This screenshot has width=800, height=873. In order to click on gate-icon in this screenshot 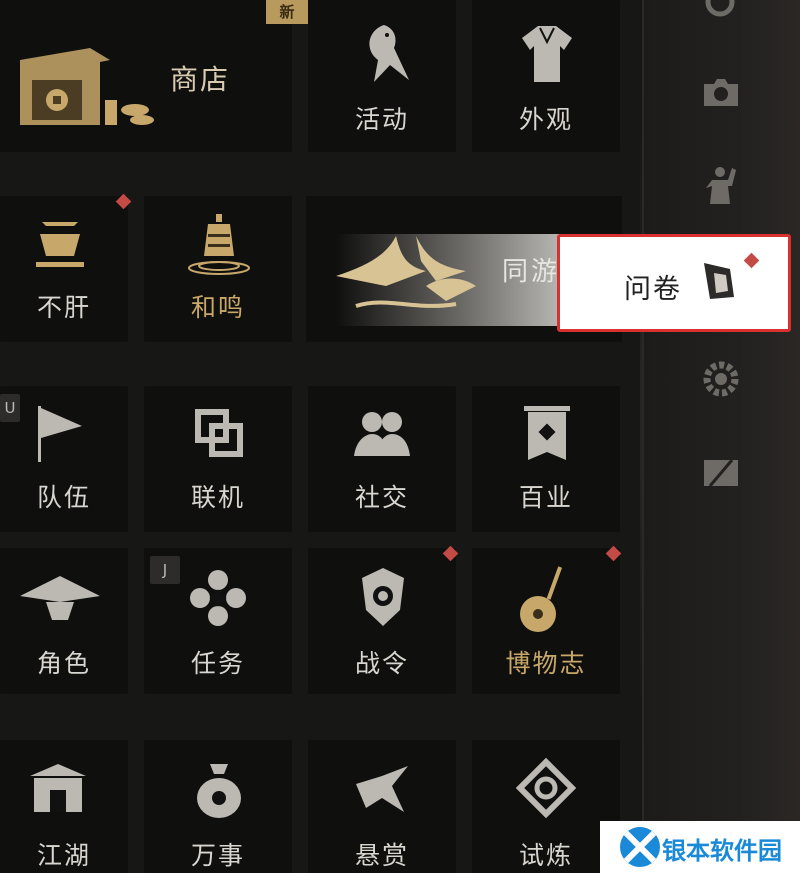, I will do `click(58, 788)`.